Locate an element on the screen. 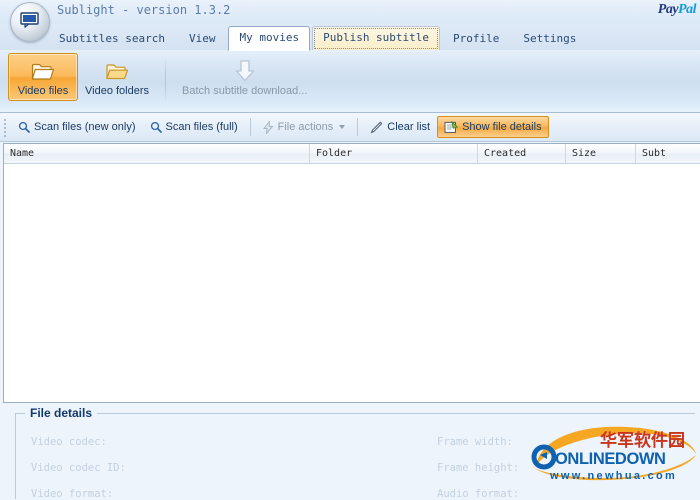 The height and width of the screenshot is (500, 700). scan-files-new-only-button: Scan files (new only) is located at coordinates (77, 127).